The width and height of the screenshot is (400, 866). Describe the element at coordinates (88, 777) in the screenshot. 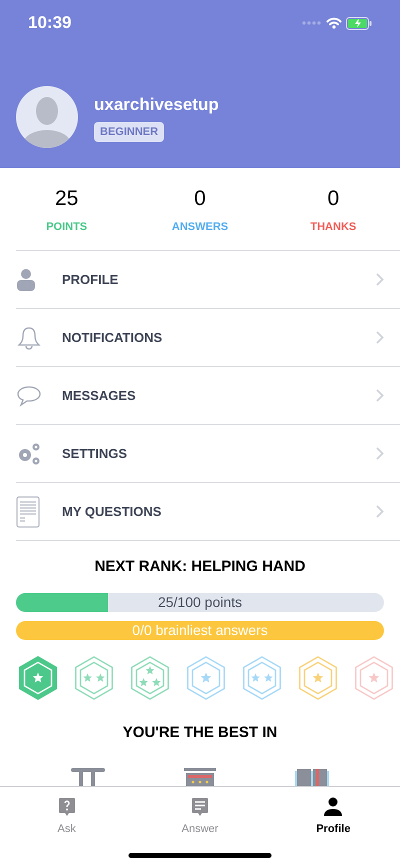

I see `pillar-icon` at that location.